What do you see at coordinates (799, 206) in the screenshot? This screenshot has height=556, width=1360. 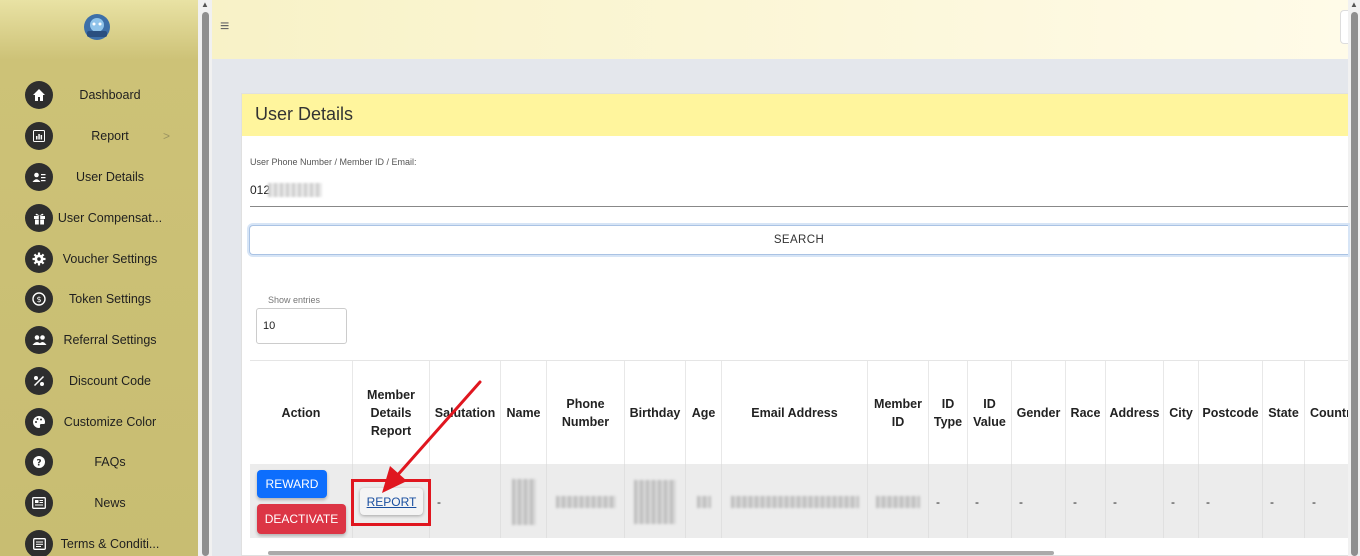 I see `search-input-underline` at bounding box center [799, 206].